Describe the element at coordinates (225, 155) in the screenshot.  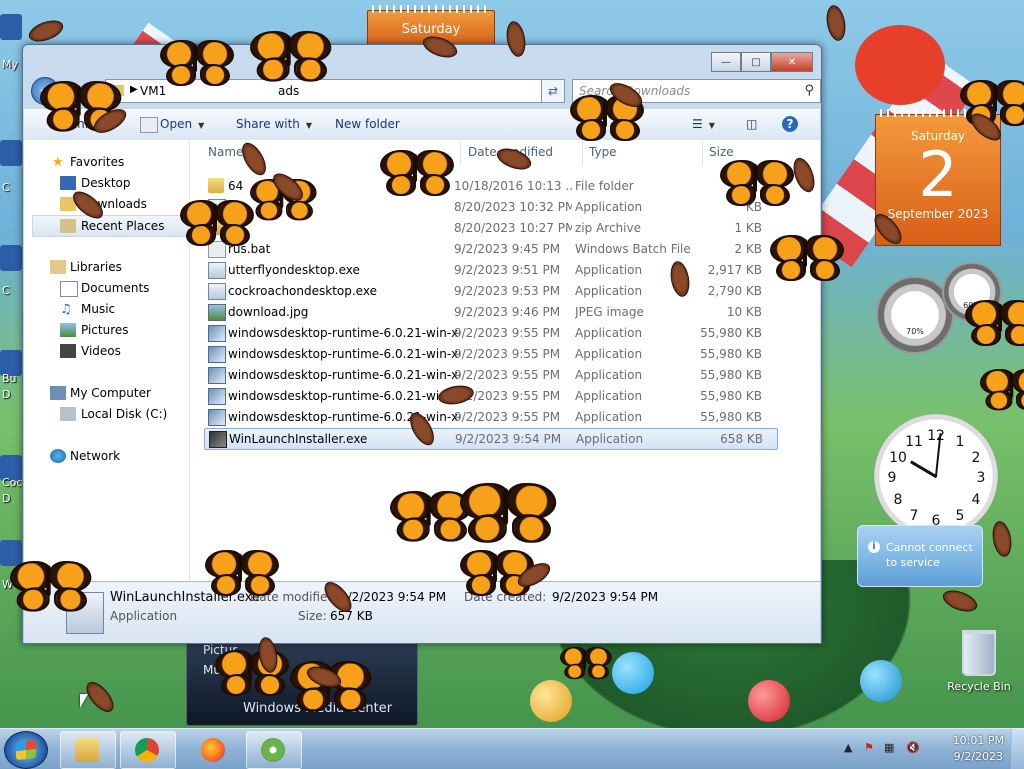
I see `column-header-name: Name` at that location.